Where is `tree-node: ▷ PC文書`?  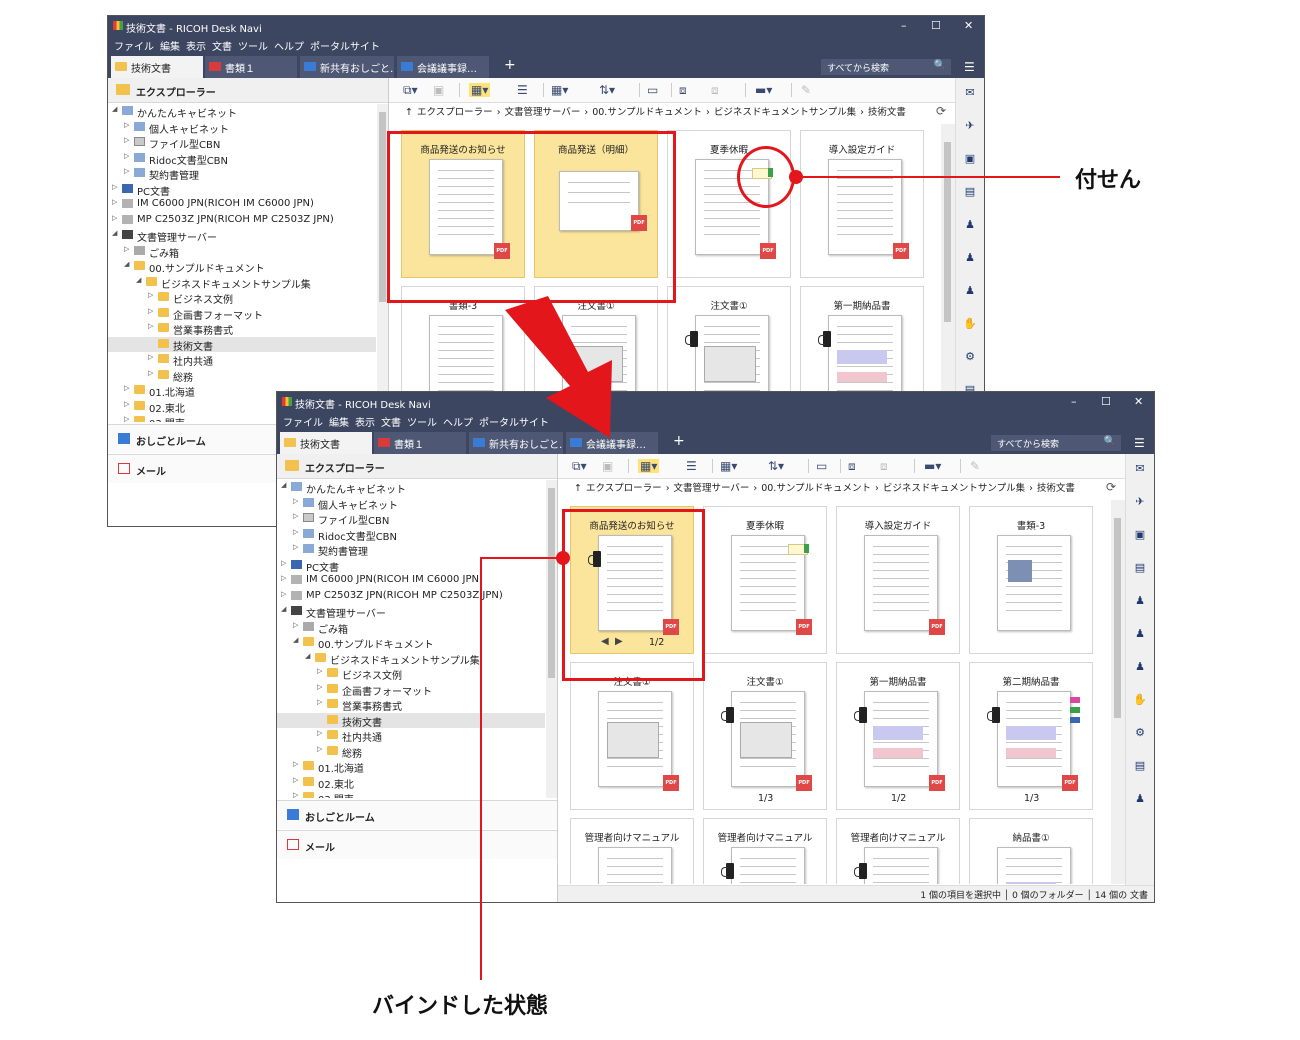 tree-node: ▷ PC文書 is located at coordinates (411, 566).